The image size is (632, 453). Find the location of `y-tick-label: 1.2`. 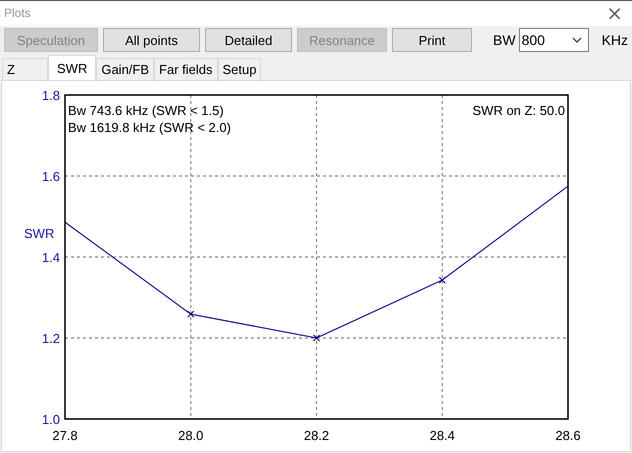

y-tick-label: 1.2 is located at coordinates (51, 338).